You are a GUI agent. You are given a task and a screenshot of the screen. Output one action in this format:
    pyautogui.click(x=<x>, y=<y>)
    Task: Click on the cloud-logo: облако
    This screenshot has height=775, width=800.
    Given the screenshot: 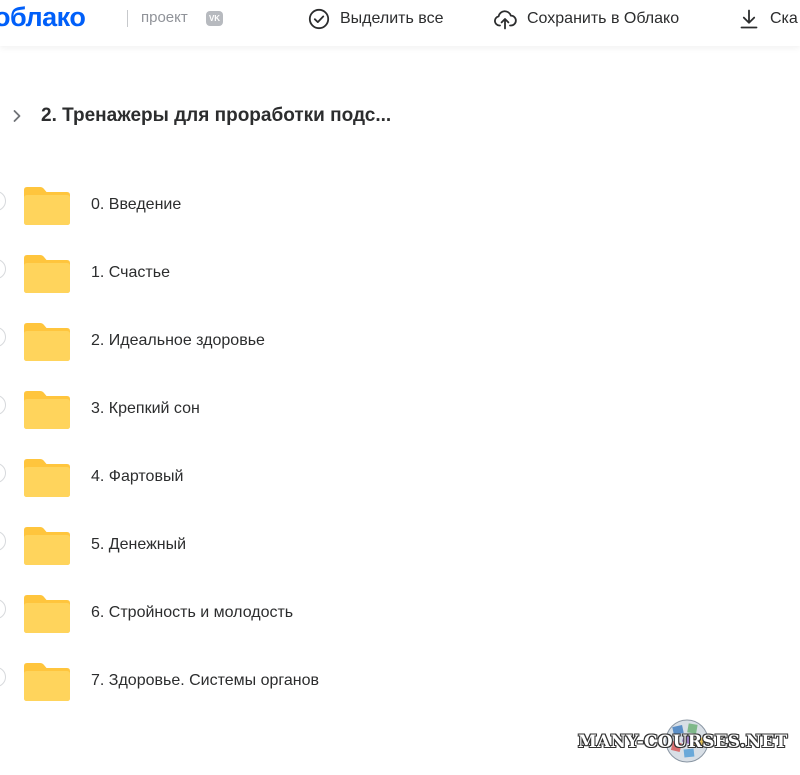 What is the action you would take?
    pyautogui.click(x=43, y=17)
    